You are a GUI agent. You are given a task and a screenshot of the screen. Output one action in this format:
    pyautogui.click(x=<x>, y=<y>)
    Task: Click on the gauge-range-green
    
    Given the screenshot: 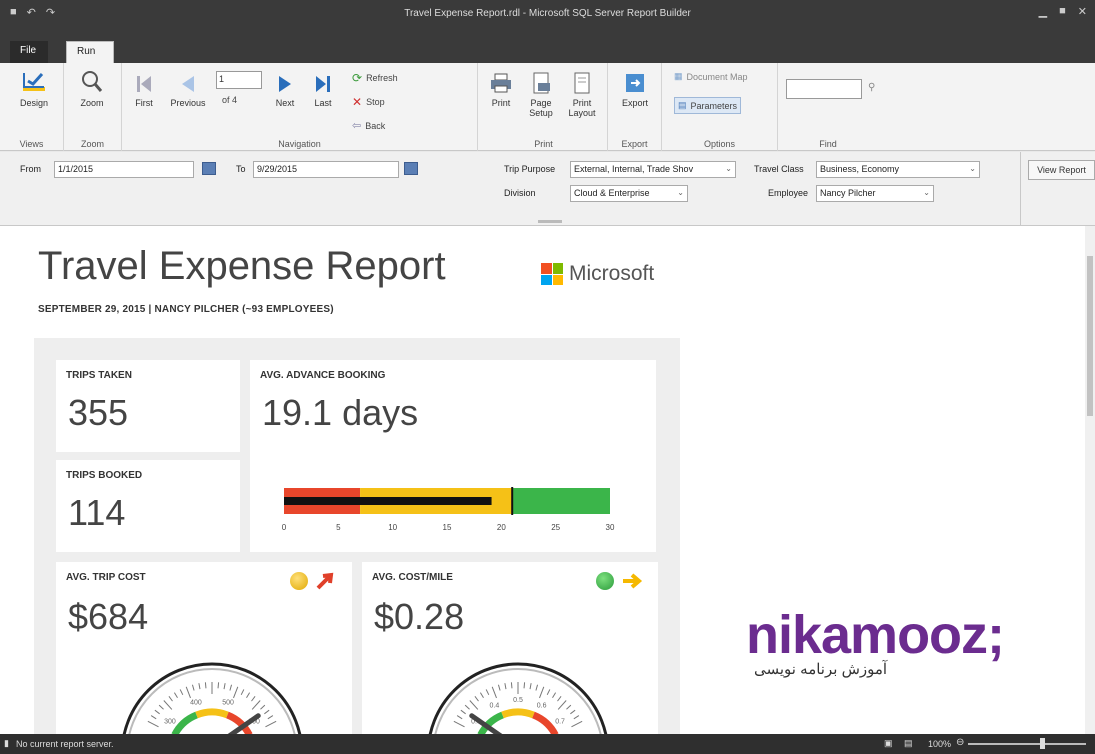 What is the action you would take?
    pyautogui.click(x=184, y=722)
    